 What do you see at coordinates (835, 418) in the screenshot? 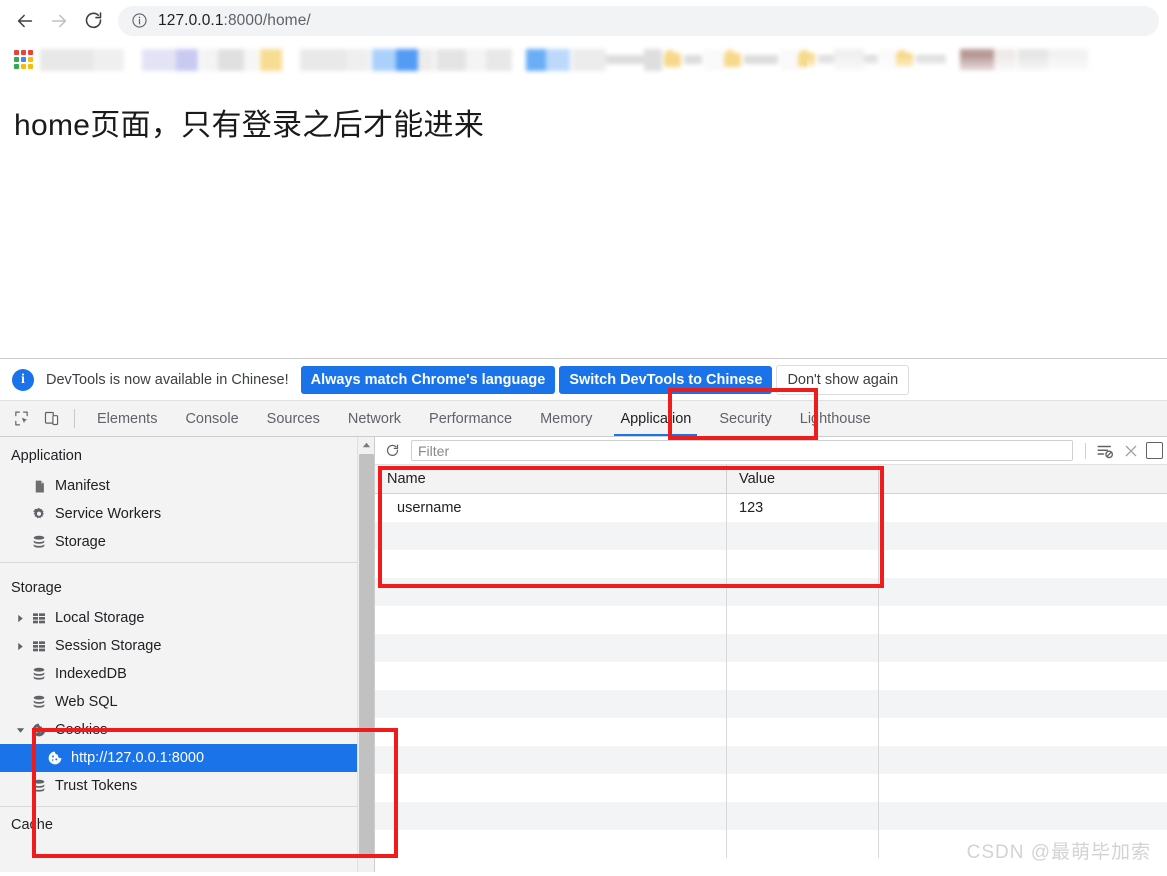
I see `tab-lighthouse: Lighthouse` at bounding box center [835, 418].